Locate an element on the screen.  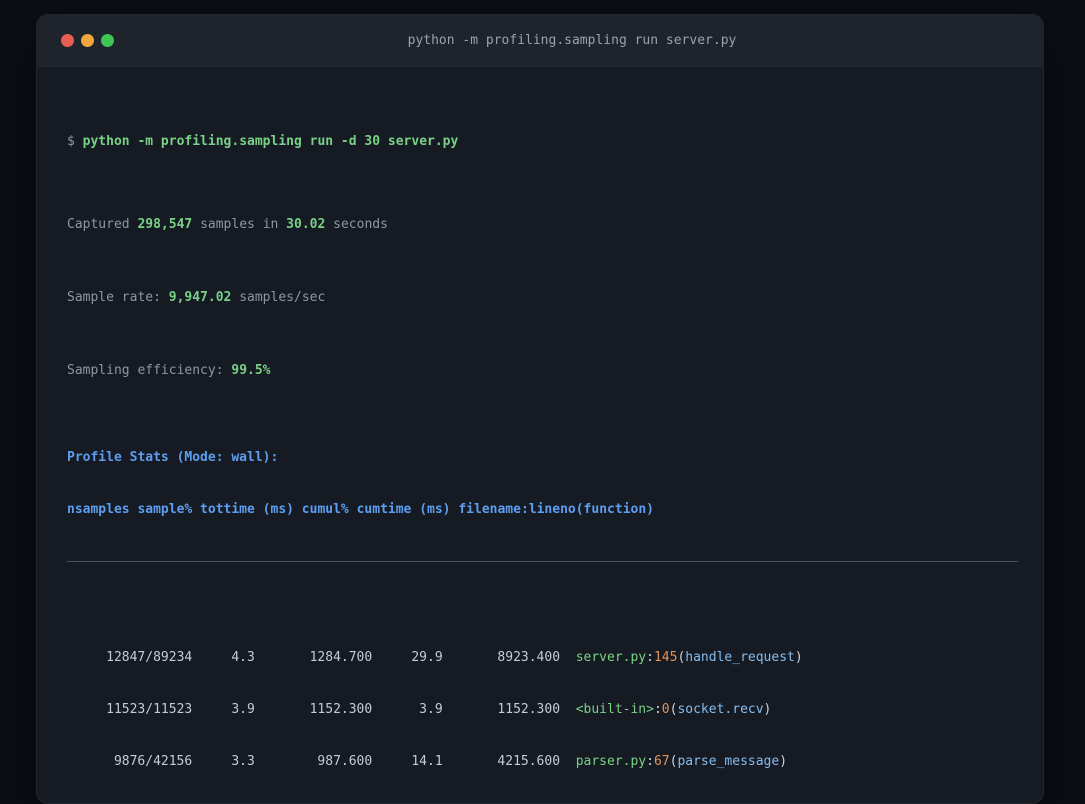
function-name: handle_request is located at coordinates (740, 657).